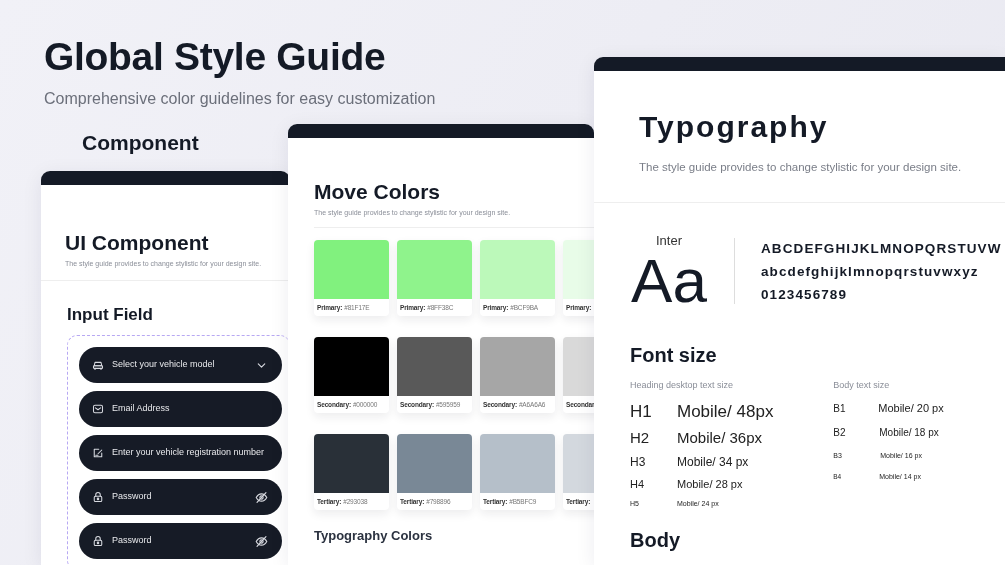  What do you see at coordinates (801, 167) in the screenshot?
I see `panel-description: The style guide provides to change stylistic for your design site.` at bounding box center [801, 167].